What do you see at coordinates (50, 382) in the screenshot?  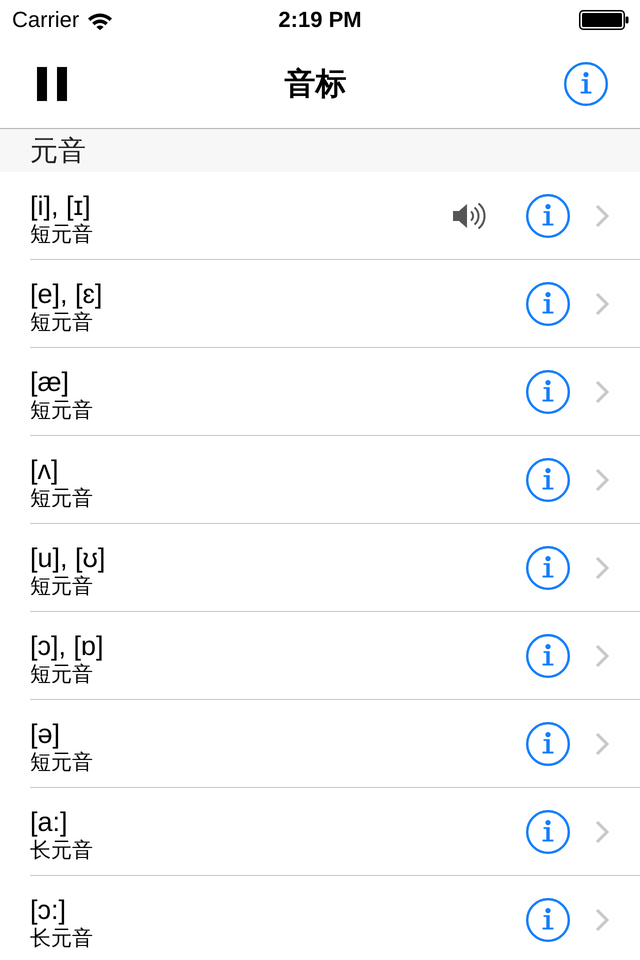 I see `phonetic-symbol: [æ]` at bounding box center [50, 382].